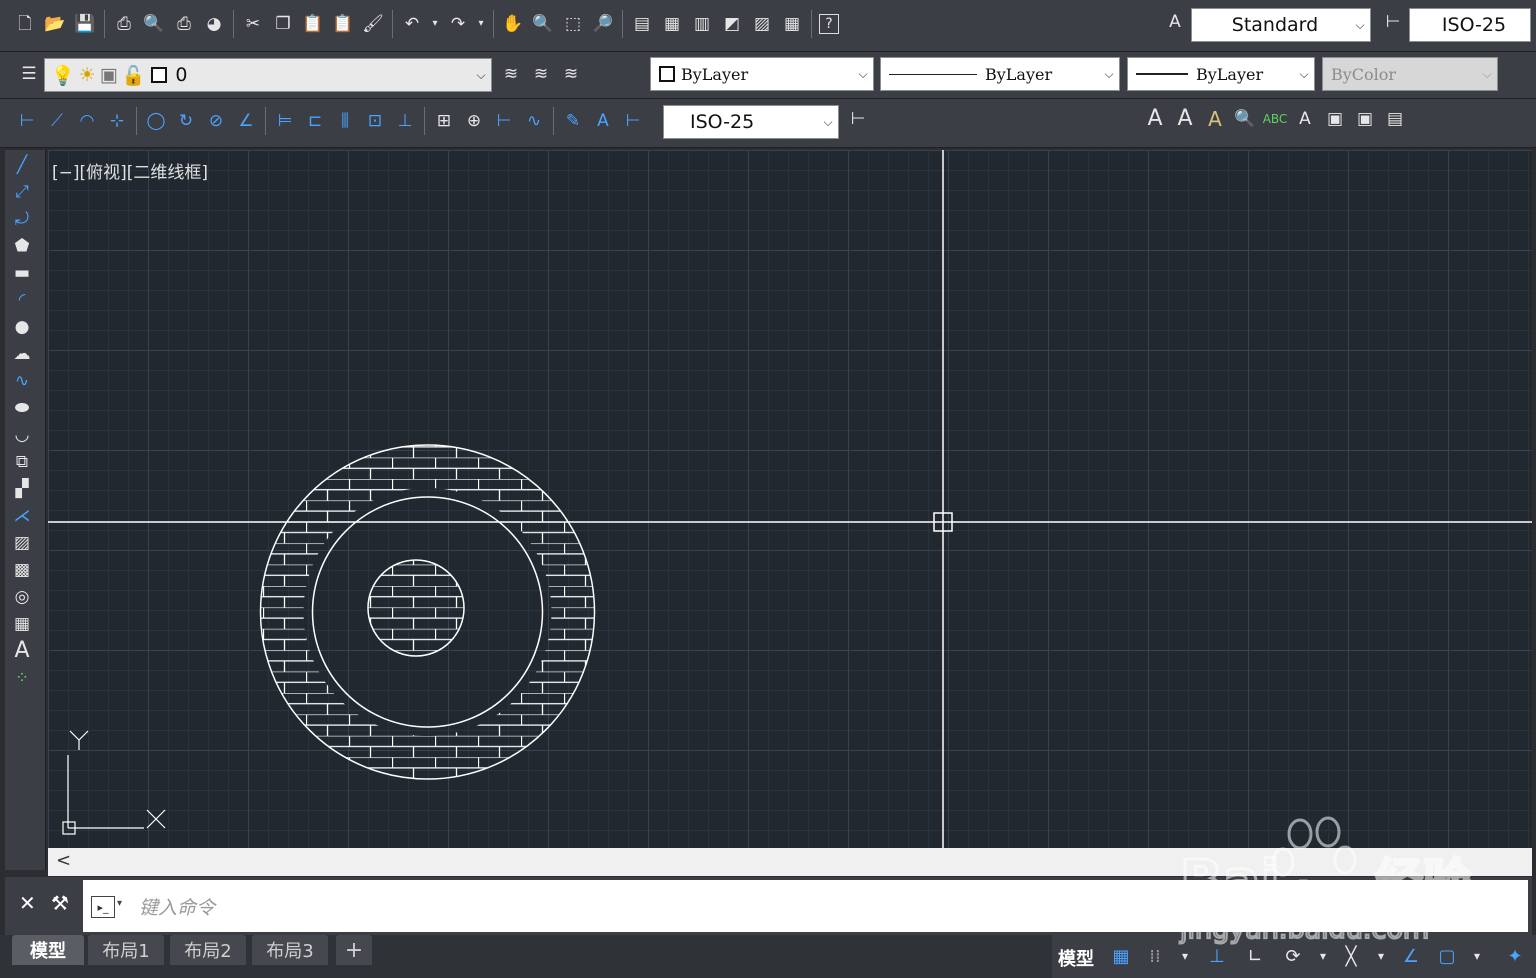 Image resolution: width=1536 pixels, height=978 pixels. I want to click on linetype-combo: ByLayer ⌵, so click(1000, 74).